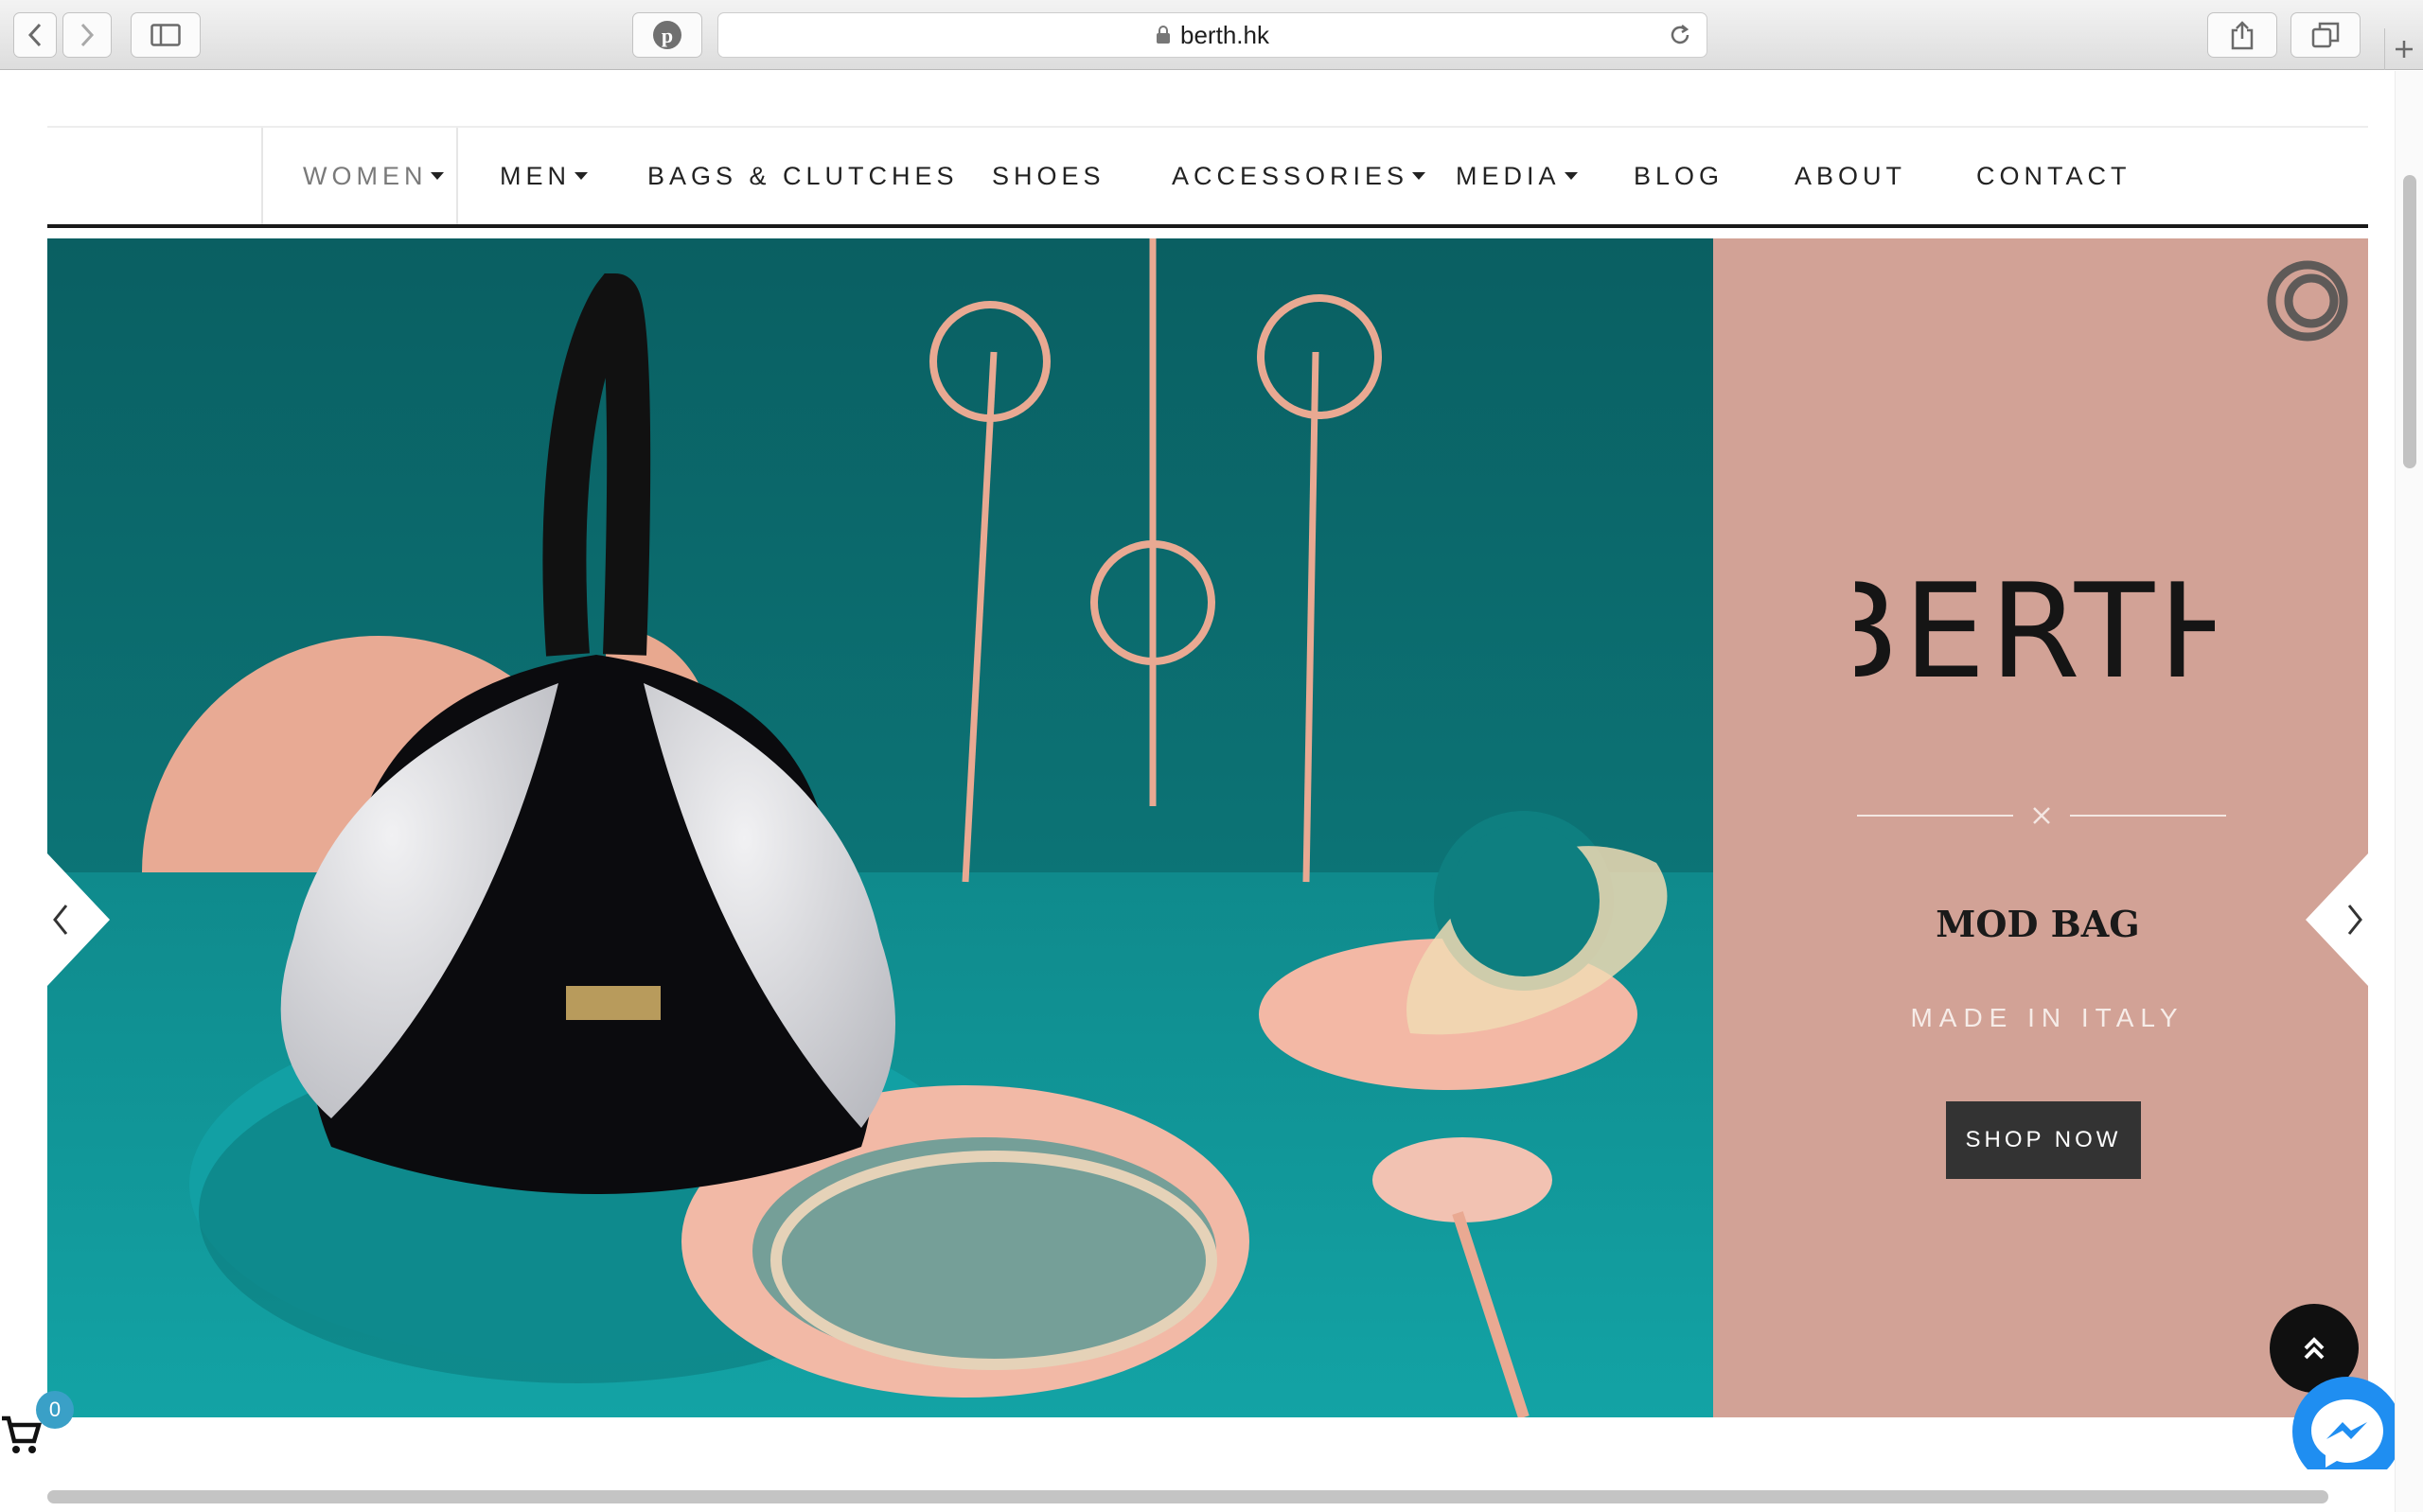 The height and width of the screenshot is (1512, 2423). What do you see at coordinates (2038, 924) in the screenshot?
I see `product-title: MOD BAG` at bounding box center [2038, 924].